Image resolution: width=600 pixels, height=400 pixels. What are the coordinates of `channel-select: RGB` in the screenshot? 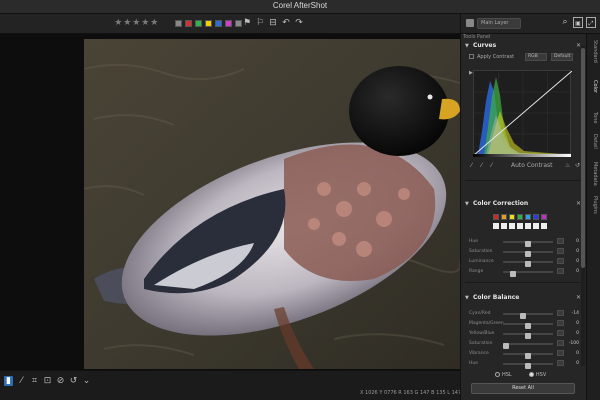 It's located at (536, 57).